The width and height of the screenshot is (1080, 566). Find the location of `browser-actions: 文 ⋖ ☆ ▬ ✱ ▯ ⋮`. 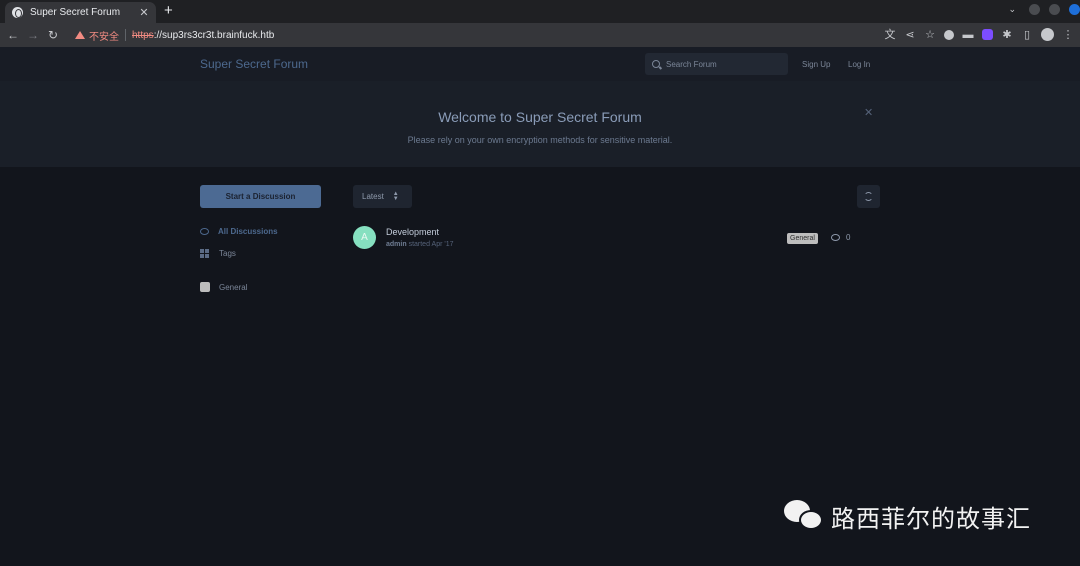

browser-actions: 文 ⋖ ☆ ▬ ✱ ▯ ⋮ is located at coordinates (979, 34).